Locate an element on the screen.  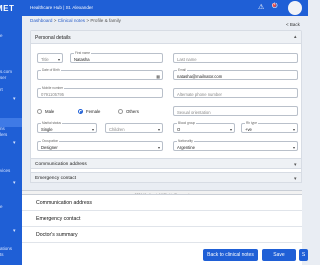
breadcrumb-current: Profile & family is located at coordinates (105, 20).